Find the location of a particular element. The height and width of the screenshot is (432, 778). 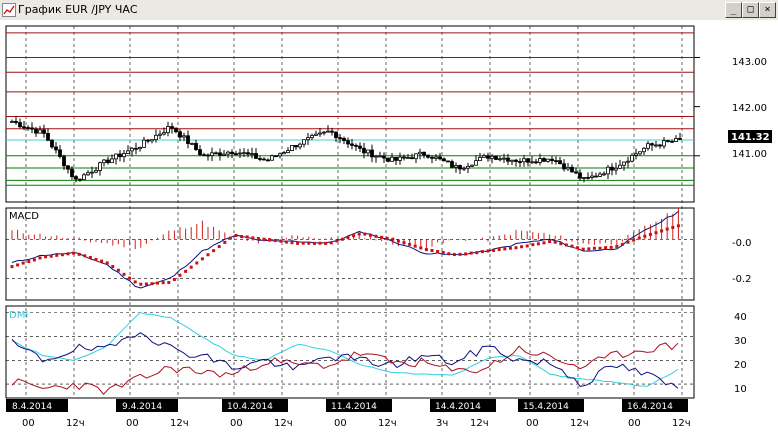

price-tick-143: 143.00 is located at coordinates (749, 62).